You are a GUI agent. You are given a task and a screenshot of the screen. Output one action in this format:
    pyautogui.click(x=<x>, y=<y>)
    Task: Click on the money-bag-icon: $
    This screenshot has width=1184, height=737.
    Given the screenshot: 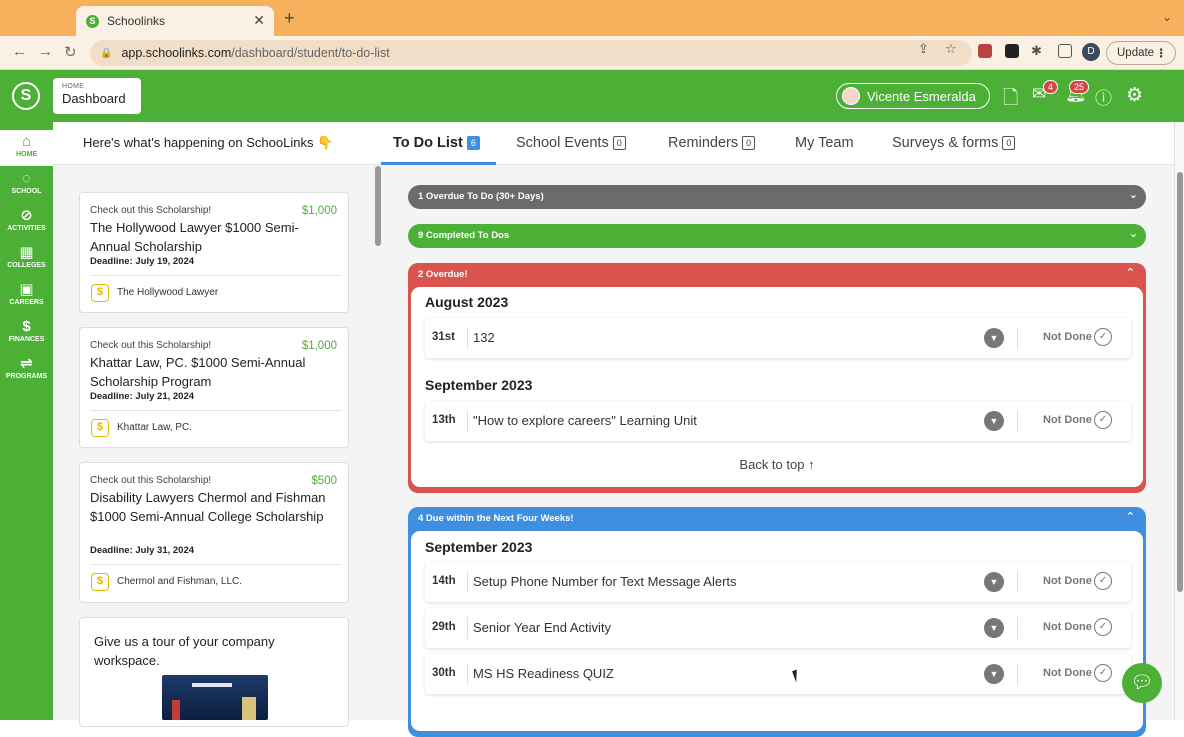 What is the action you would take?
    pyautogui.click(x=100, y=582)
    